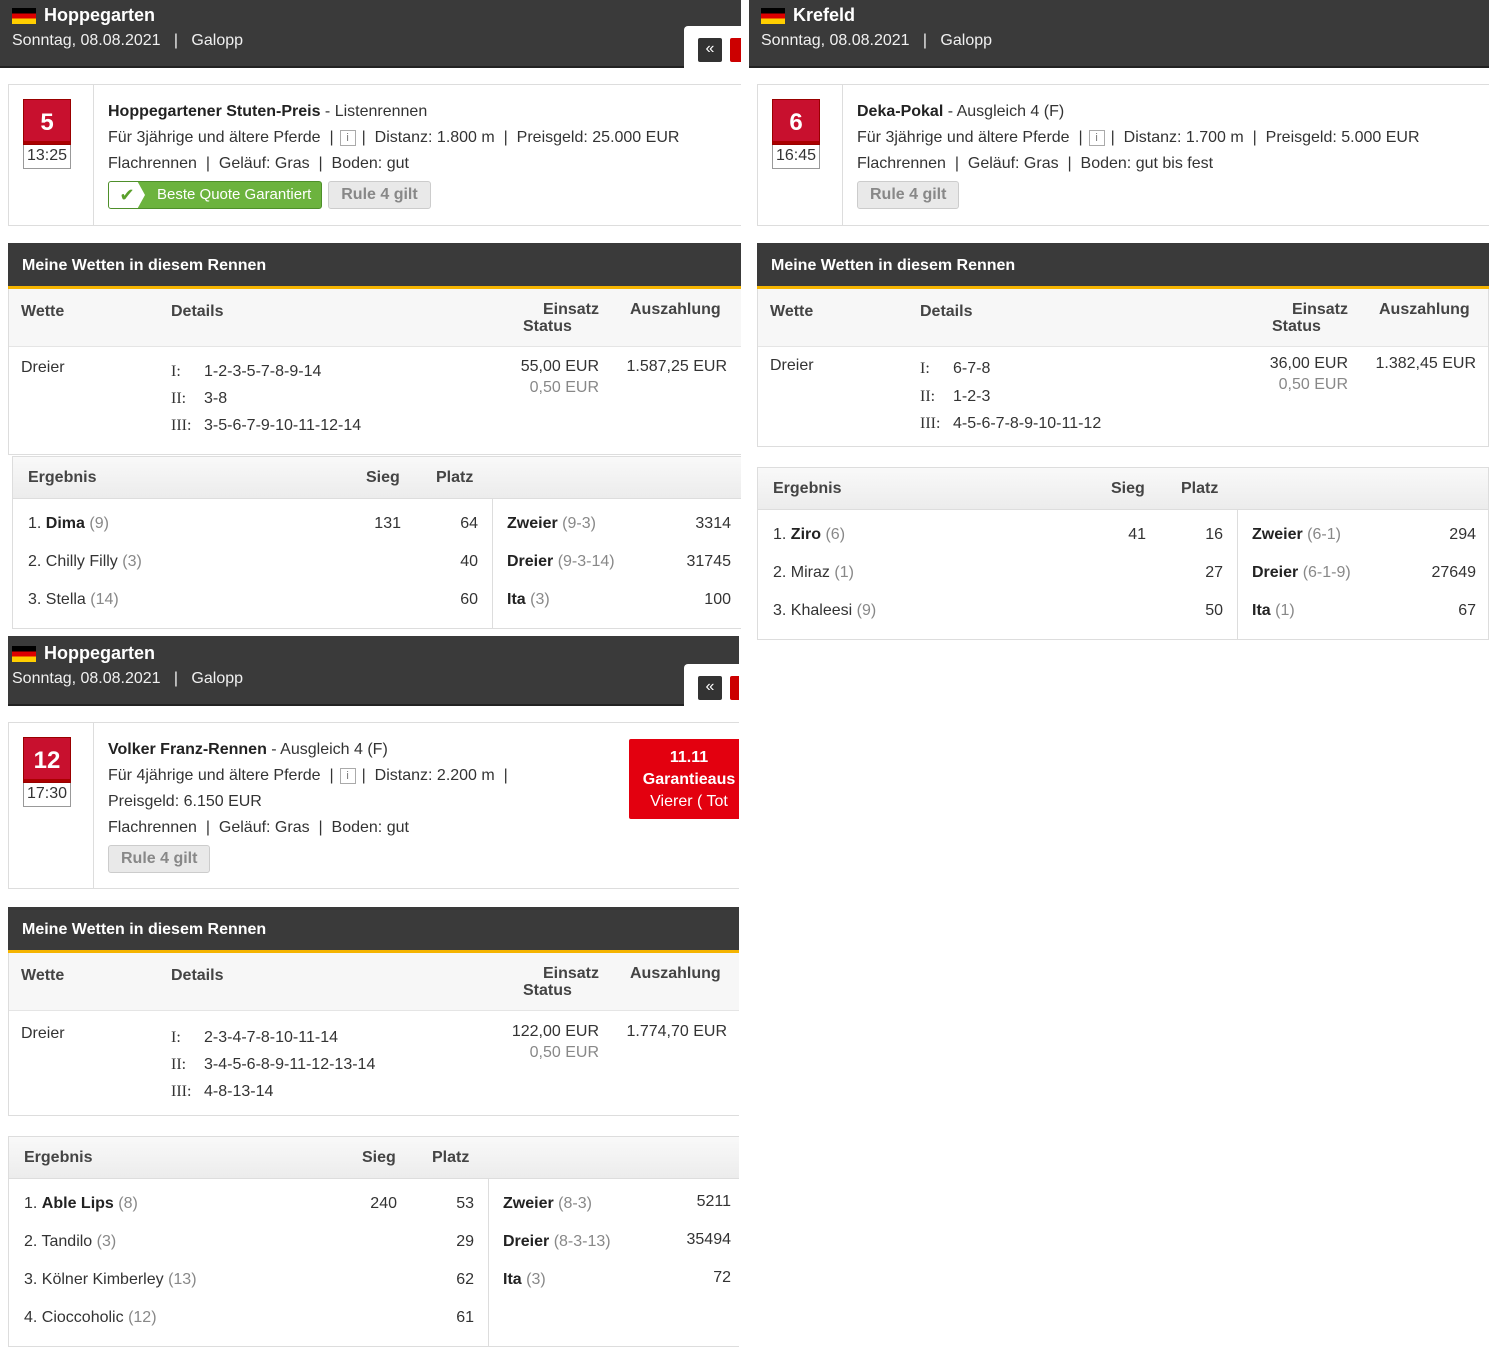  I want to click on race-time: 16:45, so click(796, 157).